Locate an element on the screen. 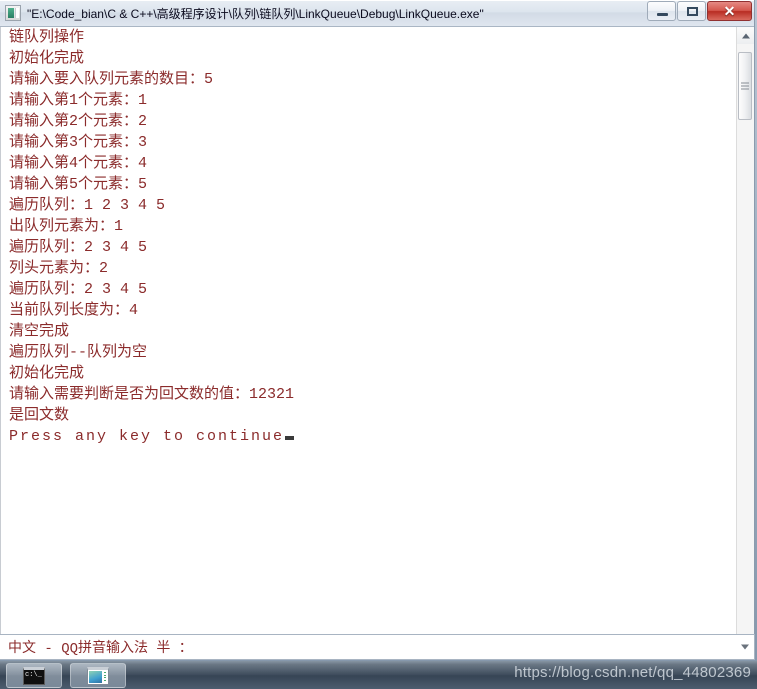  scrollbar-grip-icon is located at coordinates (745, 86).